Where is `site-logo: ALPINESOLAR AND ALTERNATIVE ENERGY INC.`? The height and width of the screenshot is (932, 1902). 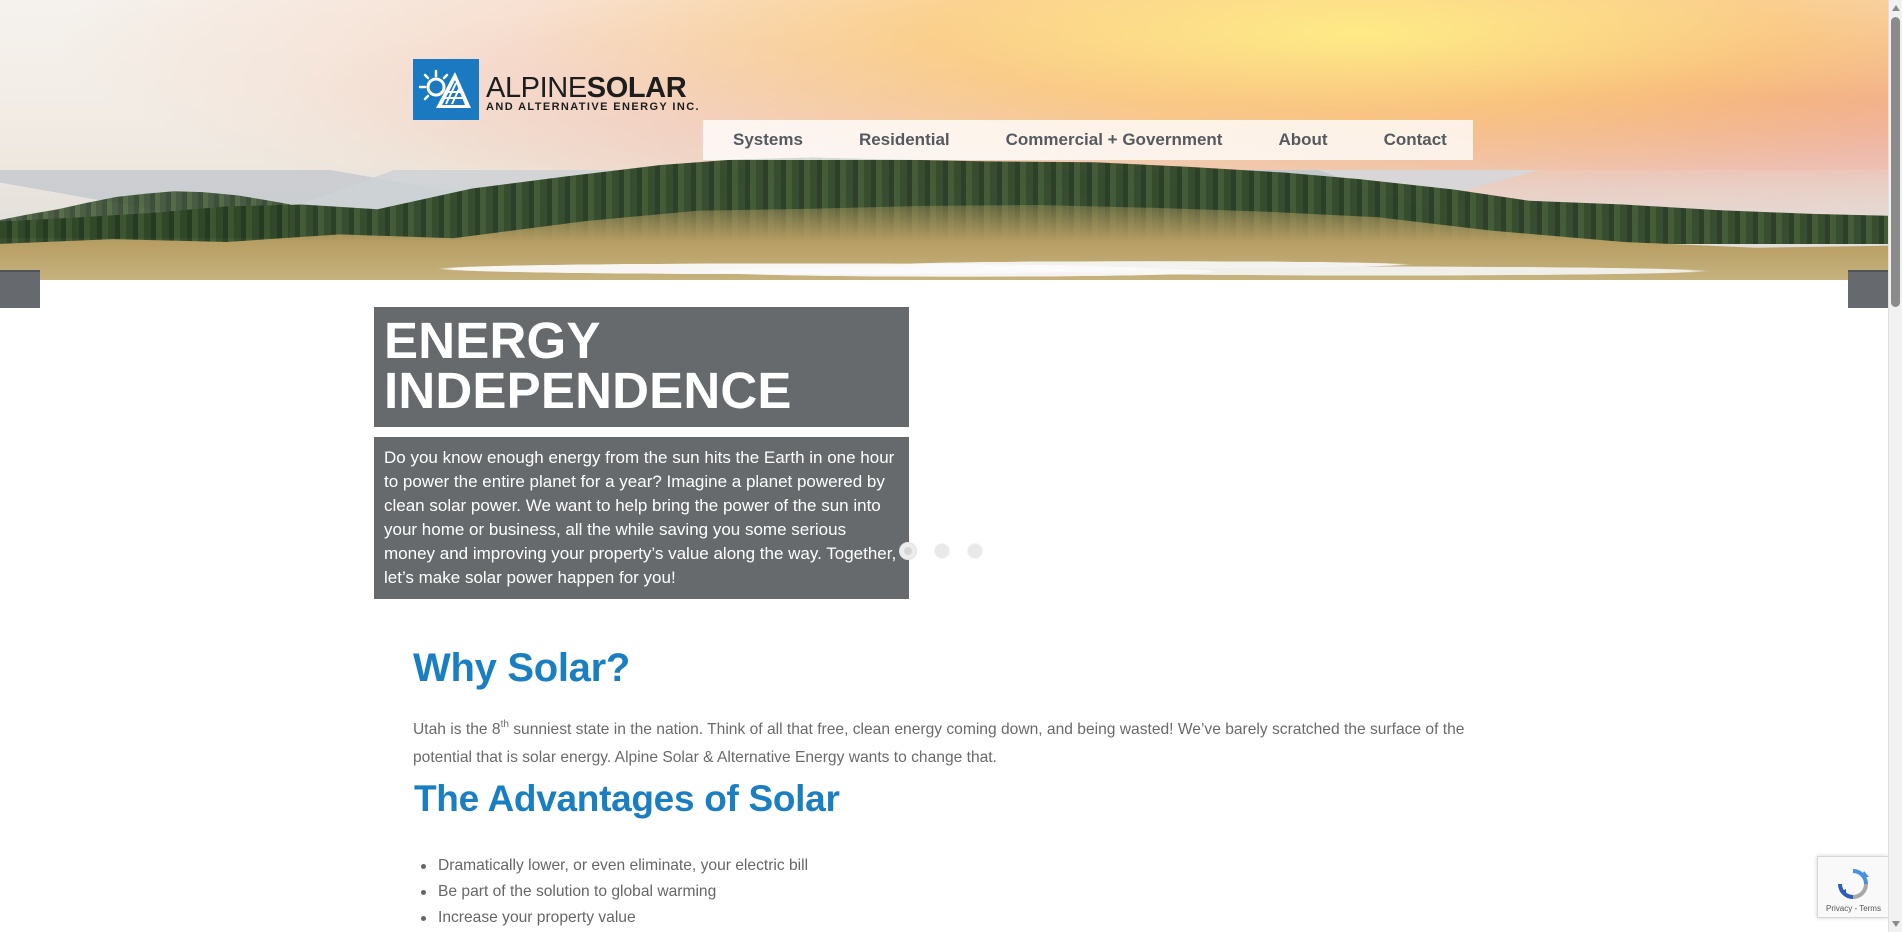
site-logo: ALPINESOLAR AND ALTERNATIVE ENERGY INC. is located at coordinates (573, 90).